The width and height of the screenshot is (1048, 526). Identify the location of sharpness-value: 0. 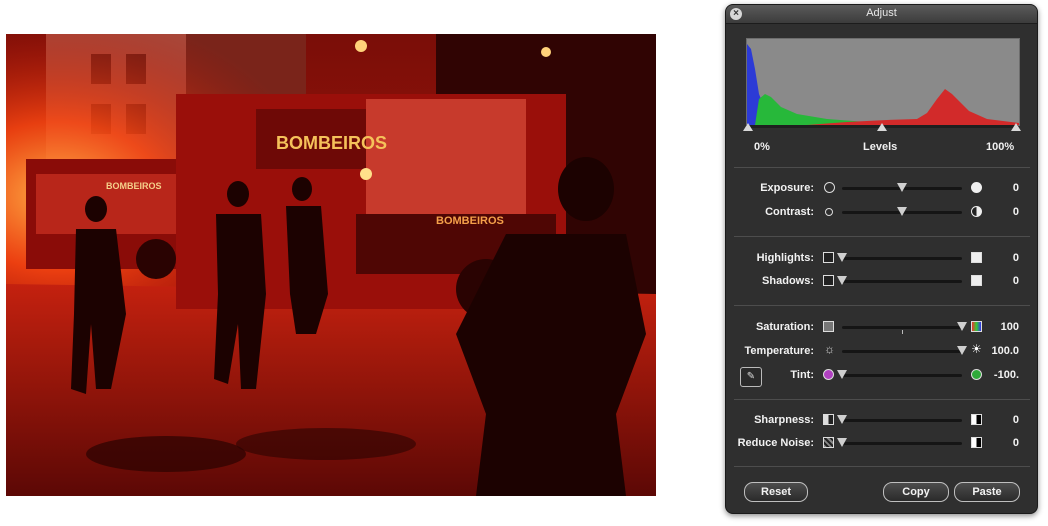
(1015, 420).